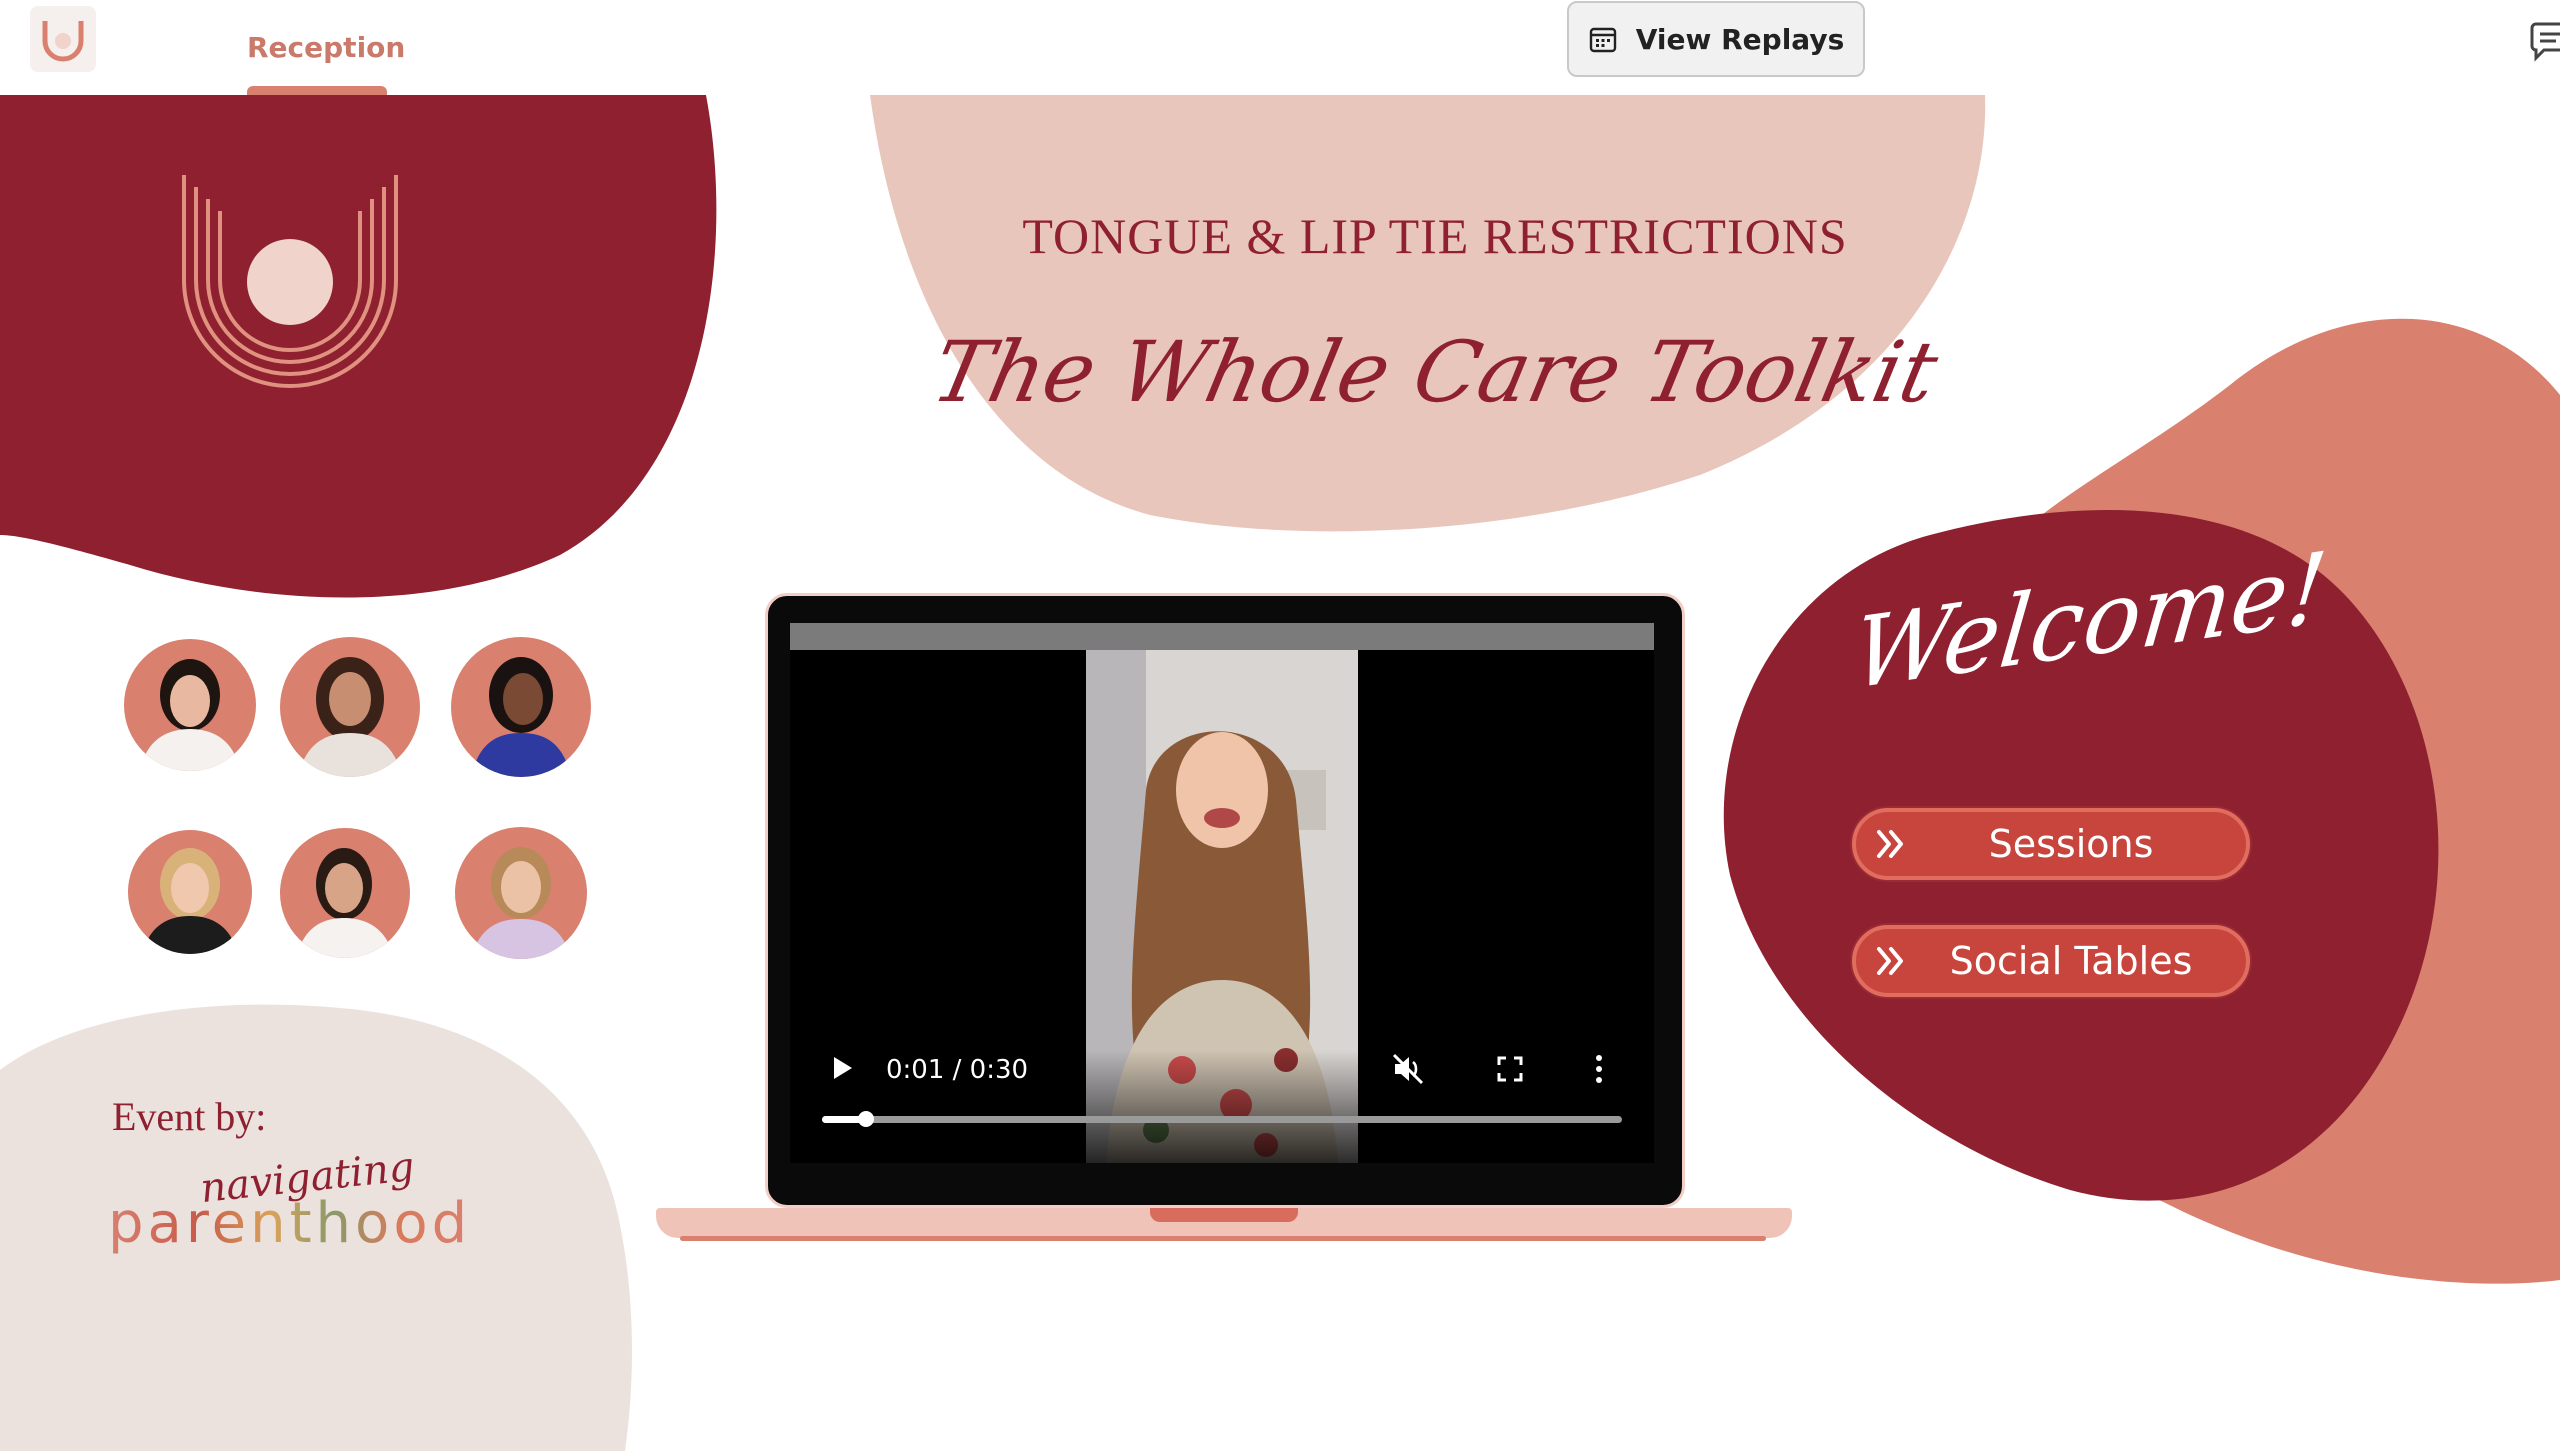  I want to click on tab-reception: Reception, so click(326, 47).